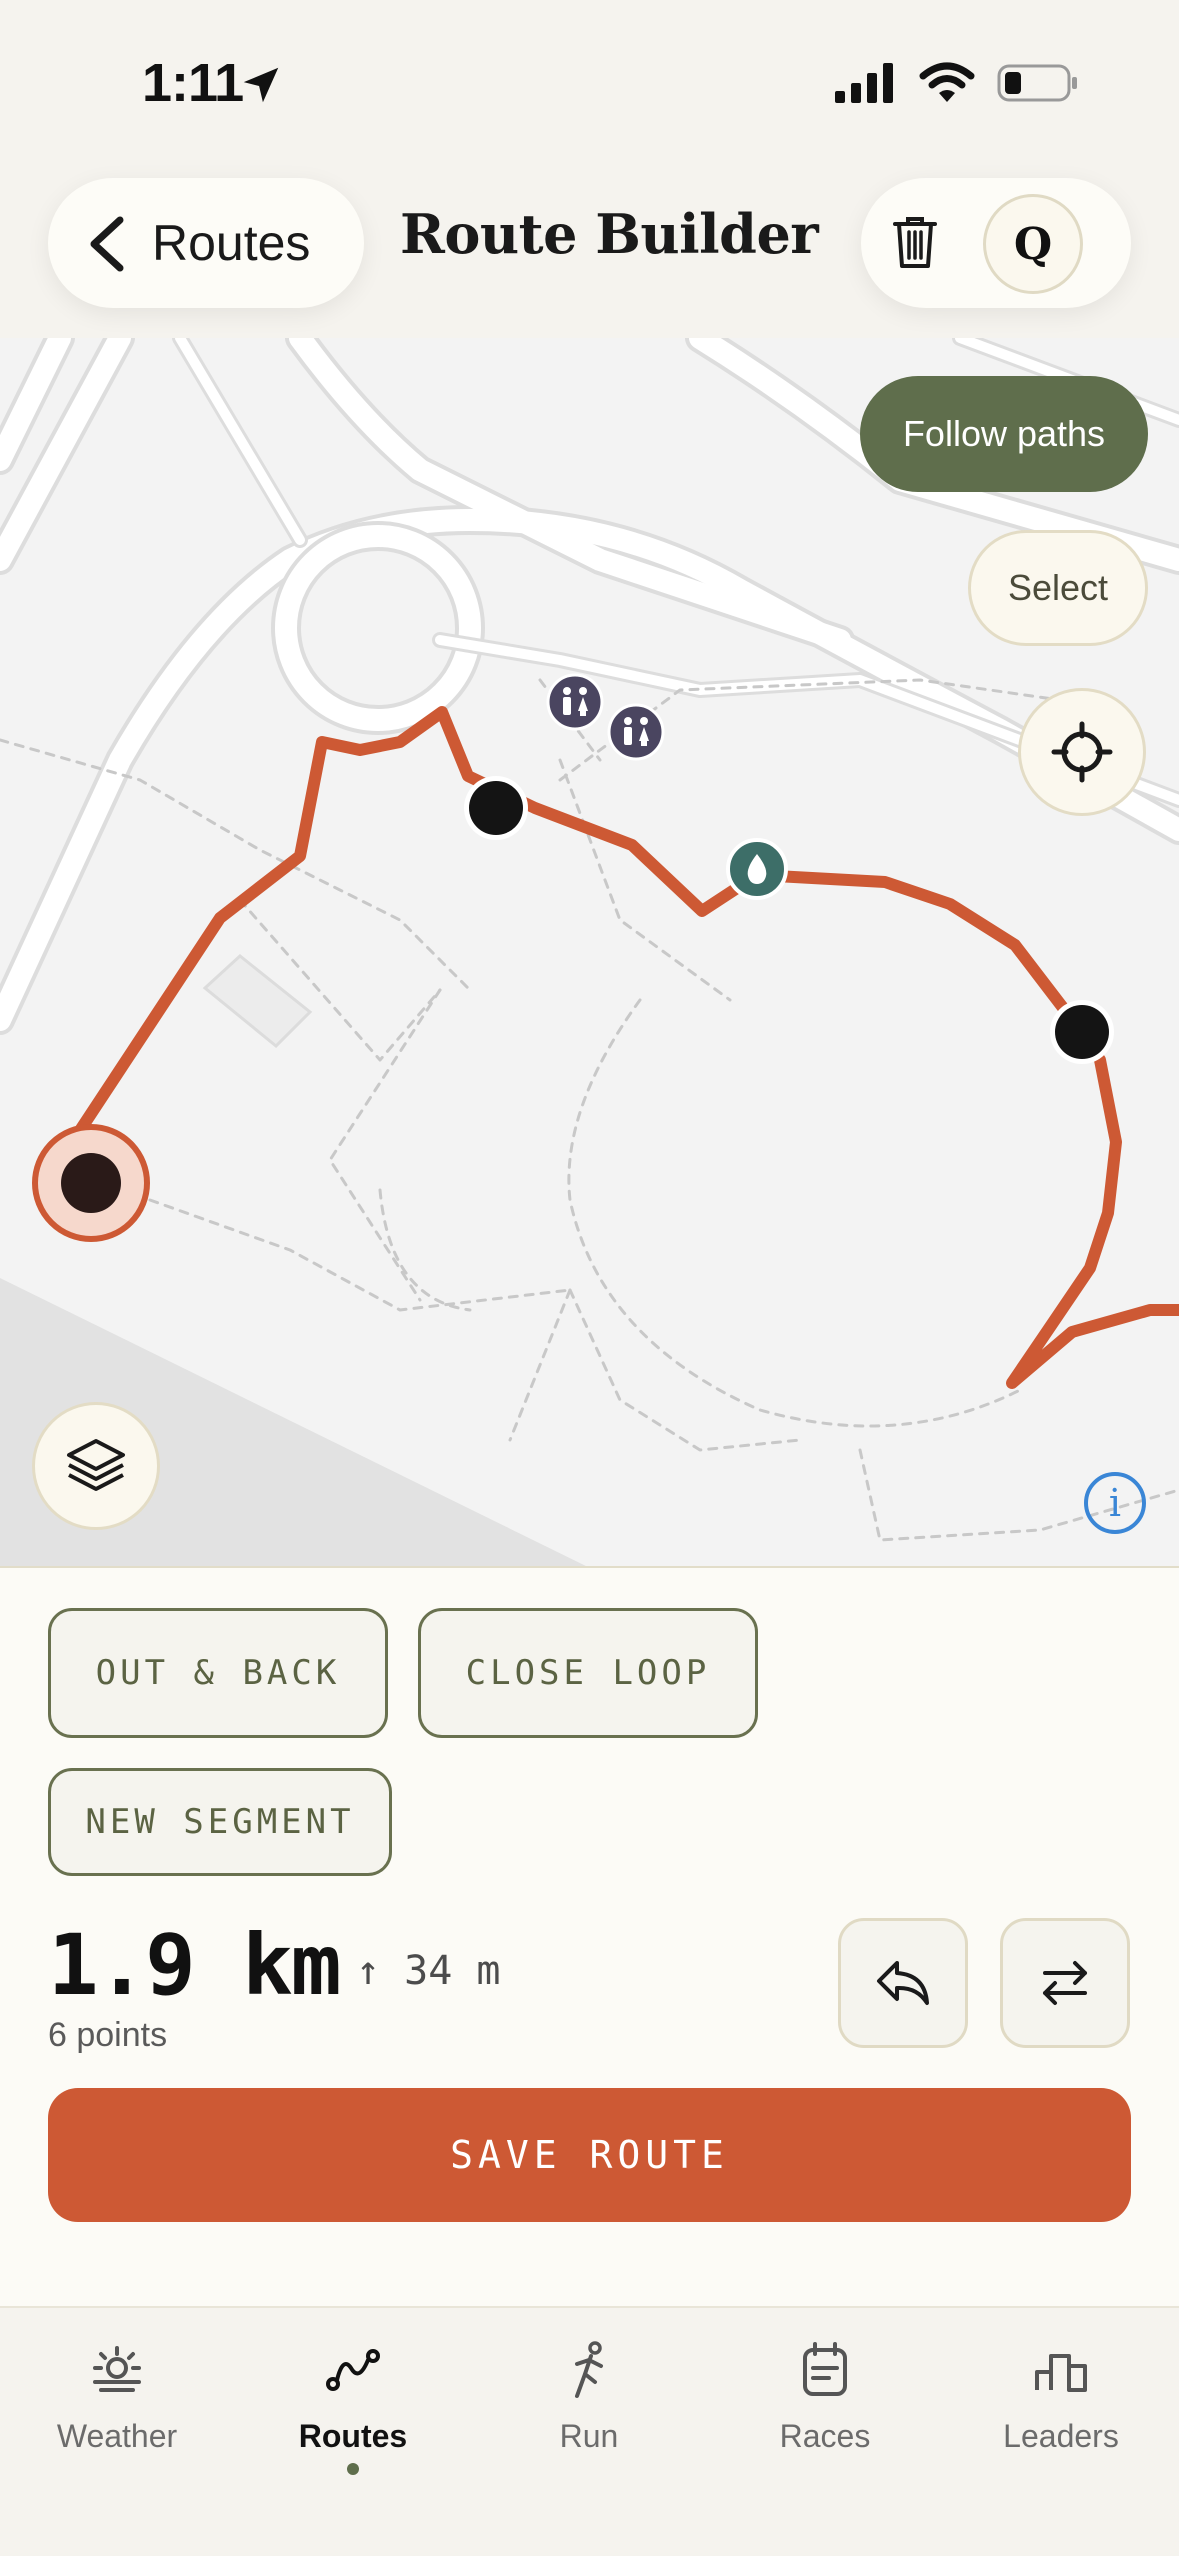 This screenshot has width=1179, height=2556. I want to click on undo-button, so click(903, 1983).